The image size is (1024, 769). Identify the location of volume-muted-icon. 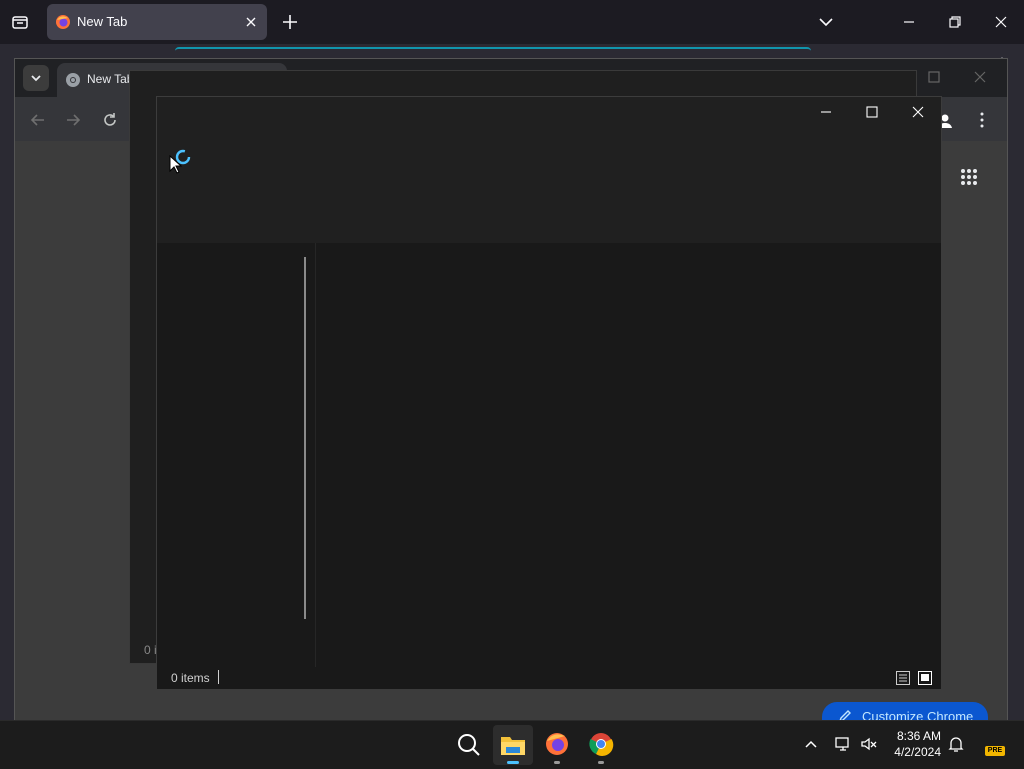
(869, 744).